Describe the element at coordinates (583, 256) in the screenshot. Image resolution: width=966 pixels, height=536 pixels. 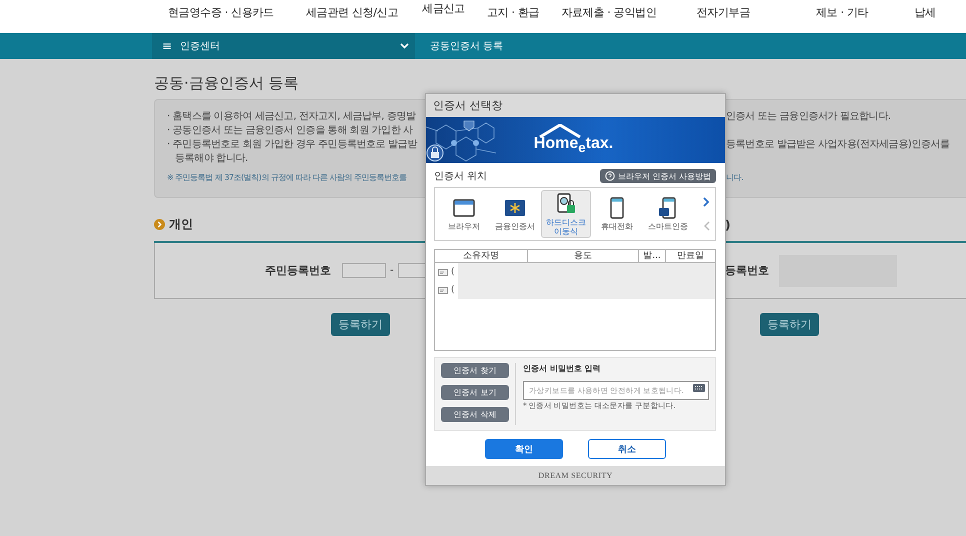
I see `column-header: 용도` at that location.